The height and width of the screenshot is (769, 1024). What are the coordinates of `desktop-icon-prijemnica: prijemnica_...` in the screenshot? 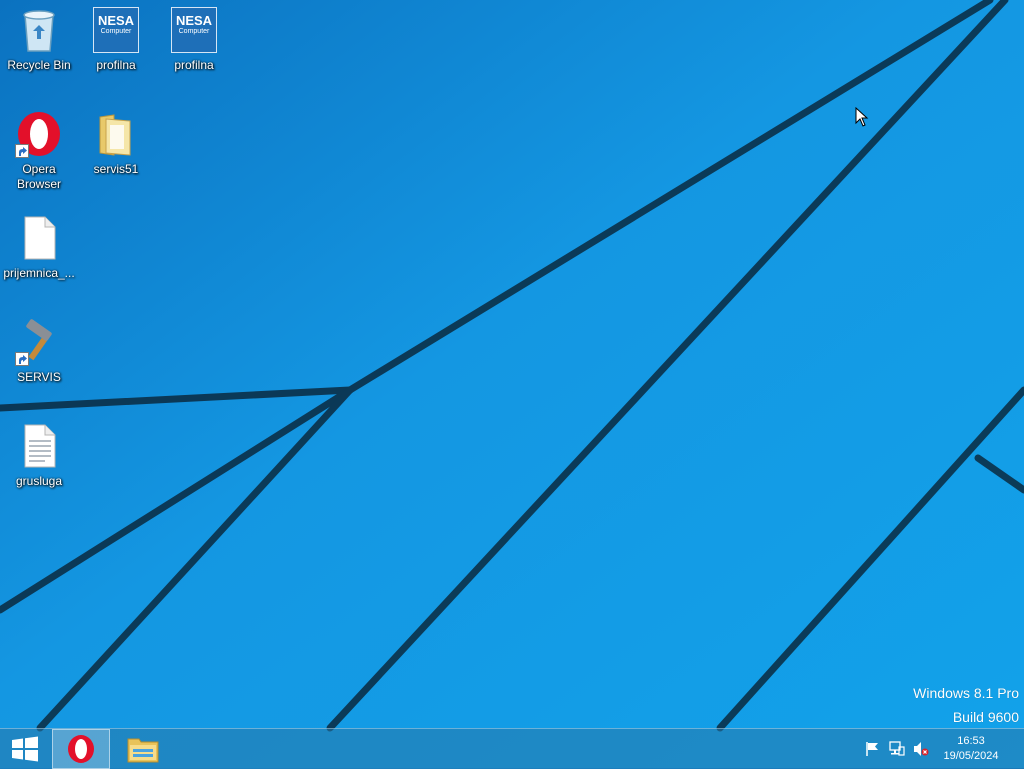 It's located at (39, 247).